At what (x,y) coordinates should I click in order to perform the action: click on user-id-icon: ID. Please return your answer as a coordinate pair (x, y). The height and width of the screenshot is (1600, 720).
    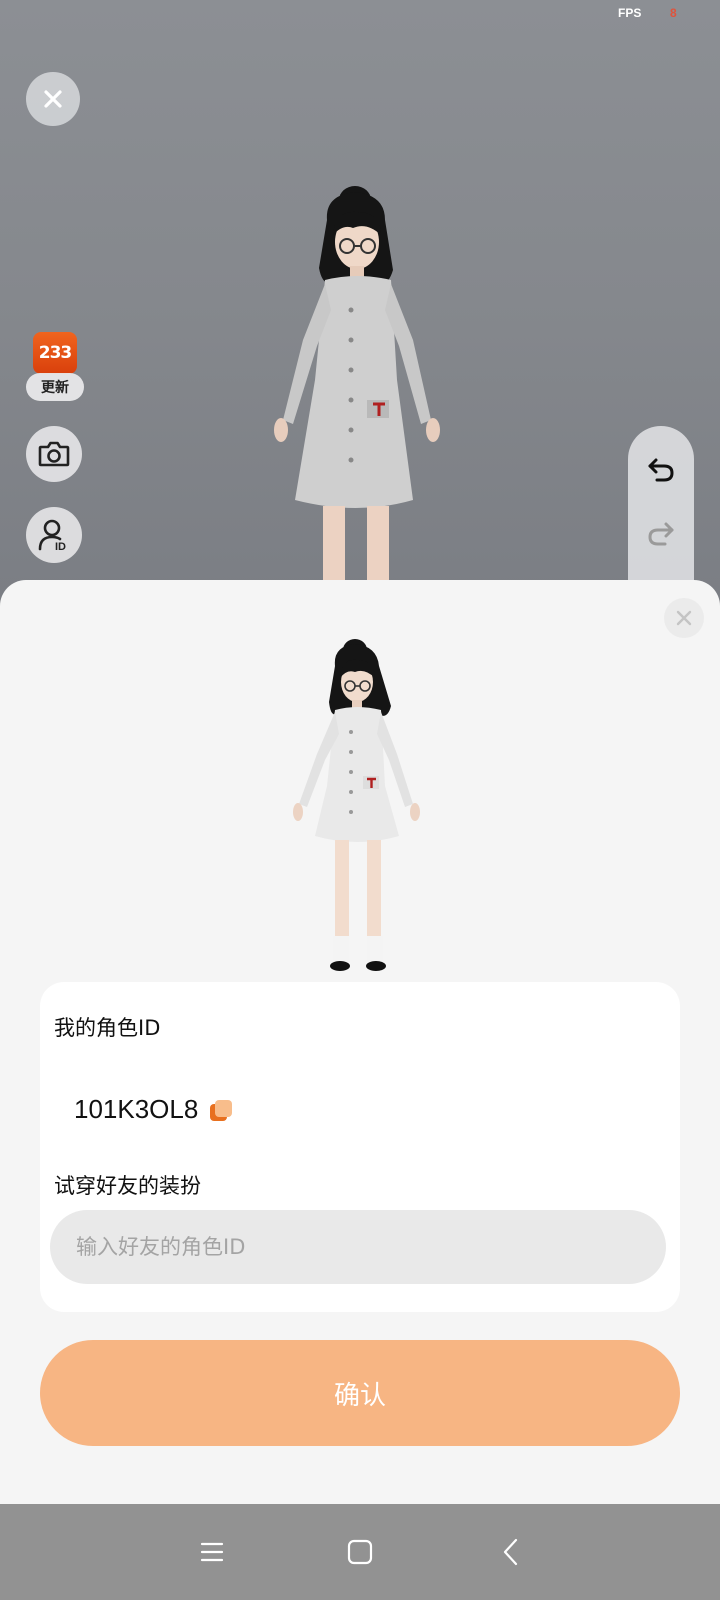
    Looking at the image, I should click on (52, 535).